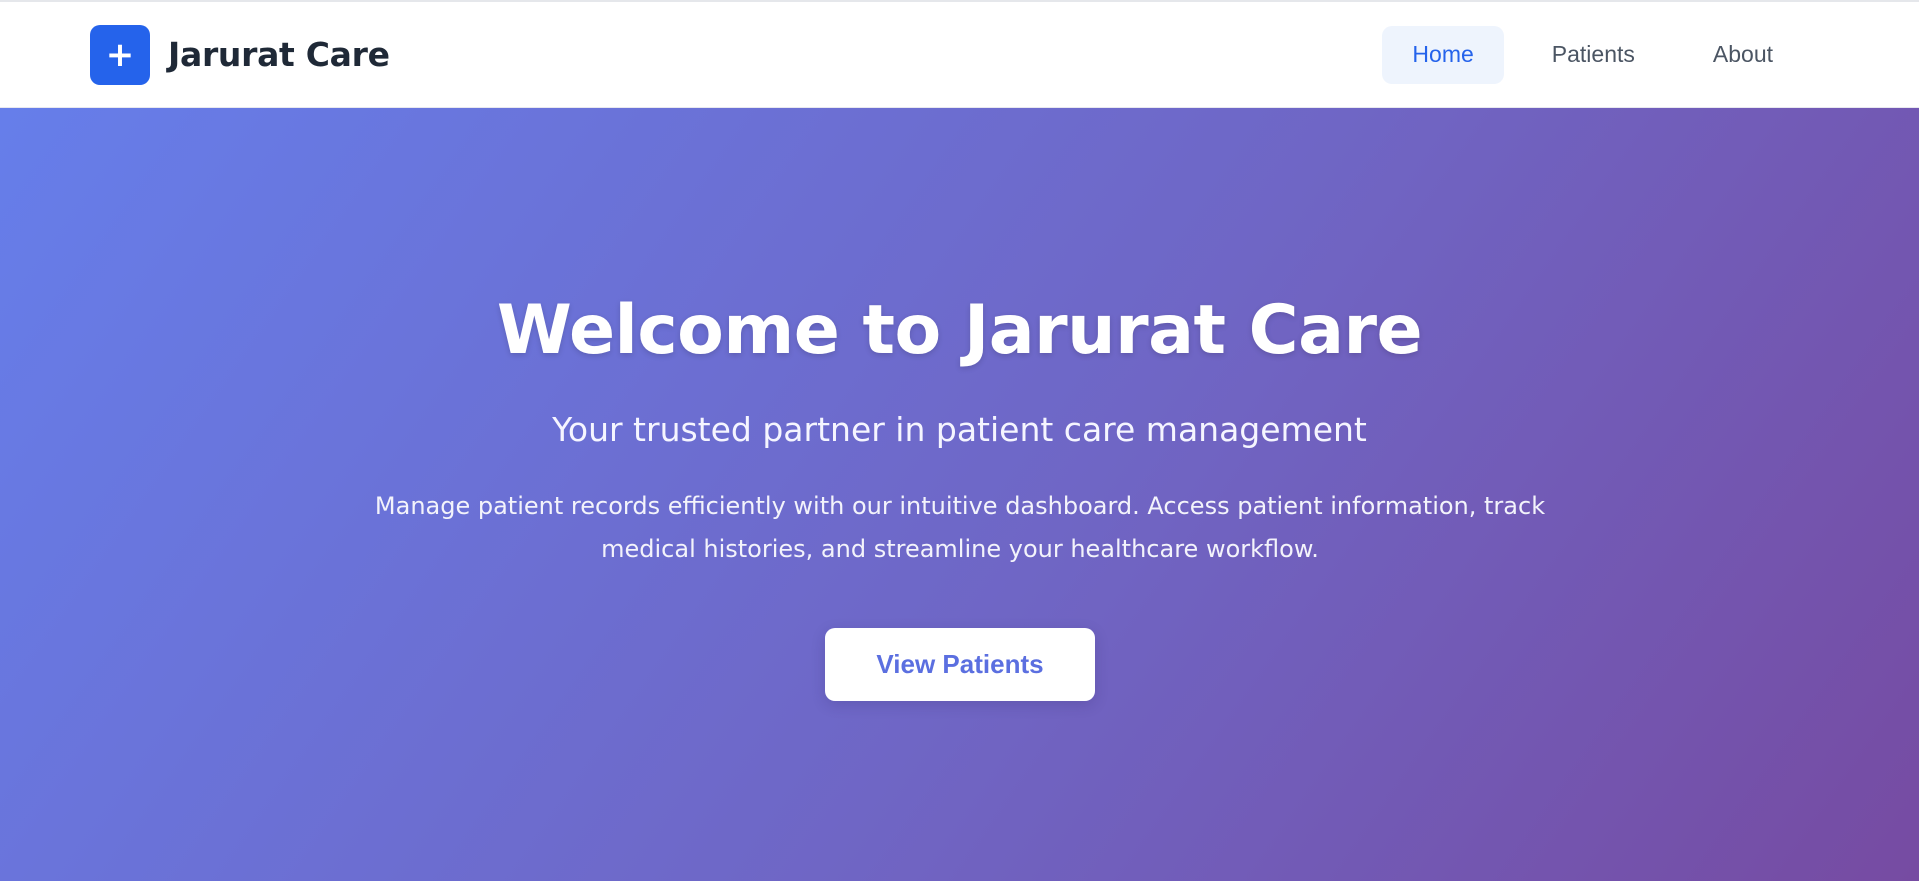 The height and width of the screenshot is (881, 1919). Describe the element at coordinates (120, 54) in the screenshot. I see `plus-icon: +` at that location.